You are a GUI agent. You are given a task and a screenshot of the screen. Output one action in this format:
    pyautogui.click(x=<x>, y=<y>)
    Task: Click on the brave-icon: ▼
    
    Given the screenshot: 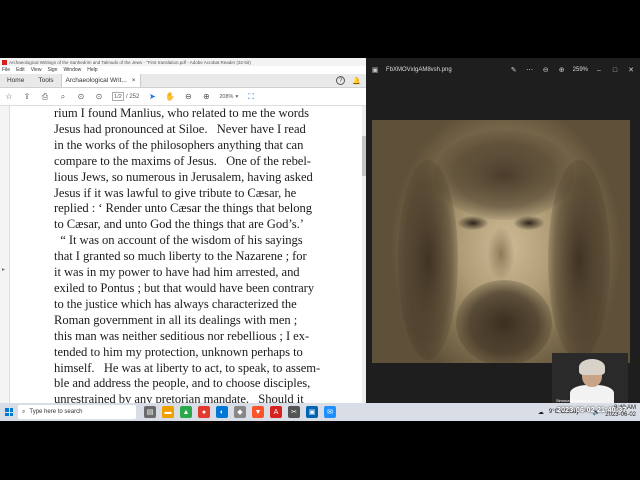 What is the action you would take?
    pyautogui.click(x=258, y=412)
    